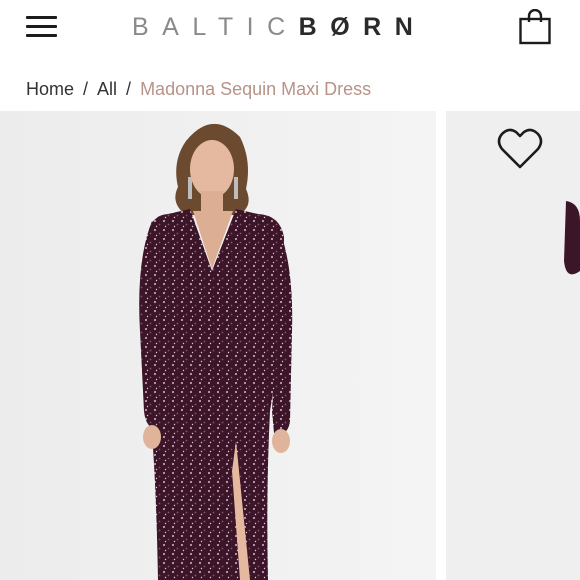 This screenshot has height=580, width=580. Describe the element at coordinates (215, 26) in the screenshot. I see `logo-text-light: BALTIC` at that location.